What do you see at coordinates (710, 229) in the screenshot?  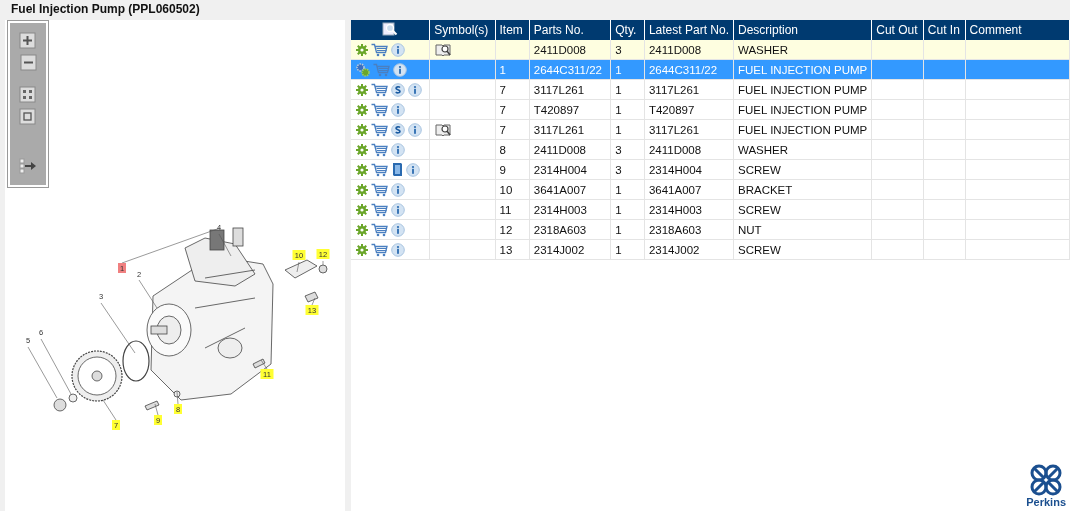 I see `table-row: 12 2318A603 1 2318A603 NUT` at bounding box center [710, 229].